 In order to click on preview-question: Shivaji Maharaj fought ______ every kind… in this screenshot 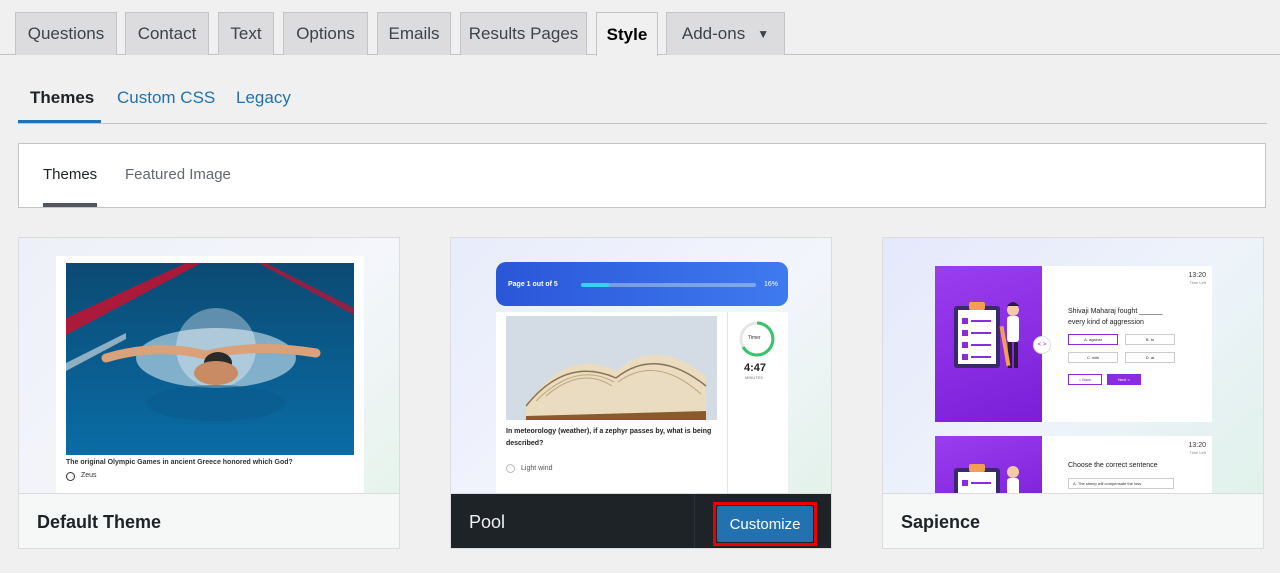, I will do `click(1115, 317)`.